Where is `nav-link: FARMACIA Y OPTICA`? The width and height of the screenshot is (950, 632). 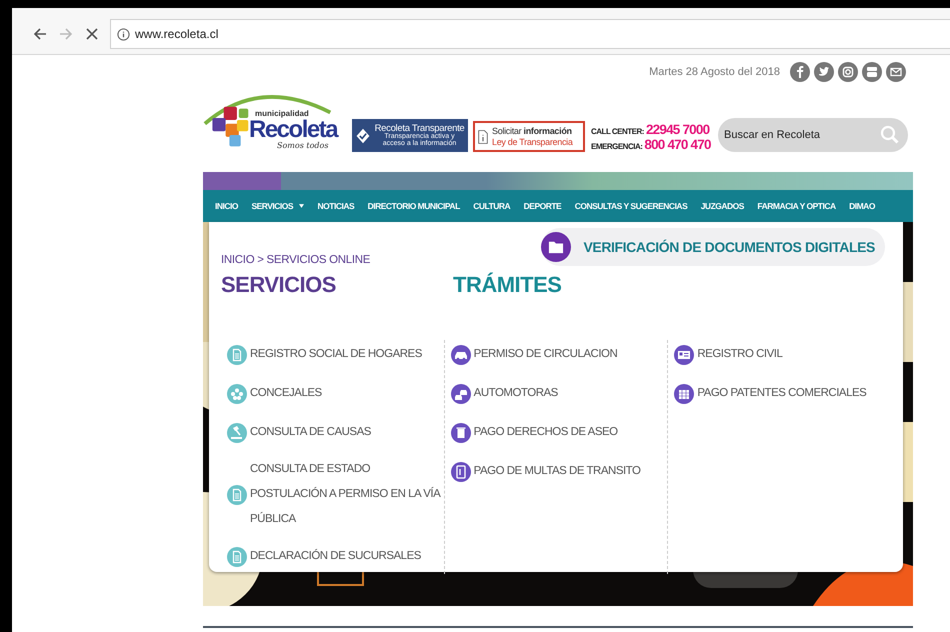
nav-link: FARMACIA Y OPTICA is located at coordinates (796, 206).